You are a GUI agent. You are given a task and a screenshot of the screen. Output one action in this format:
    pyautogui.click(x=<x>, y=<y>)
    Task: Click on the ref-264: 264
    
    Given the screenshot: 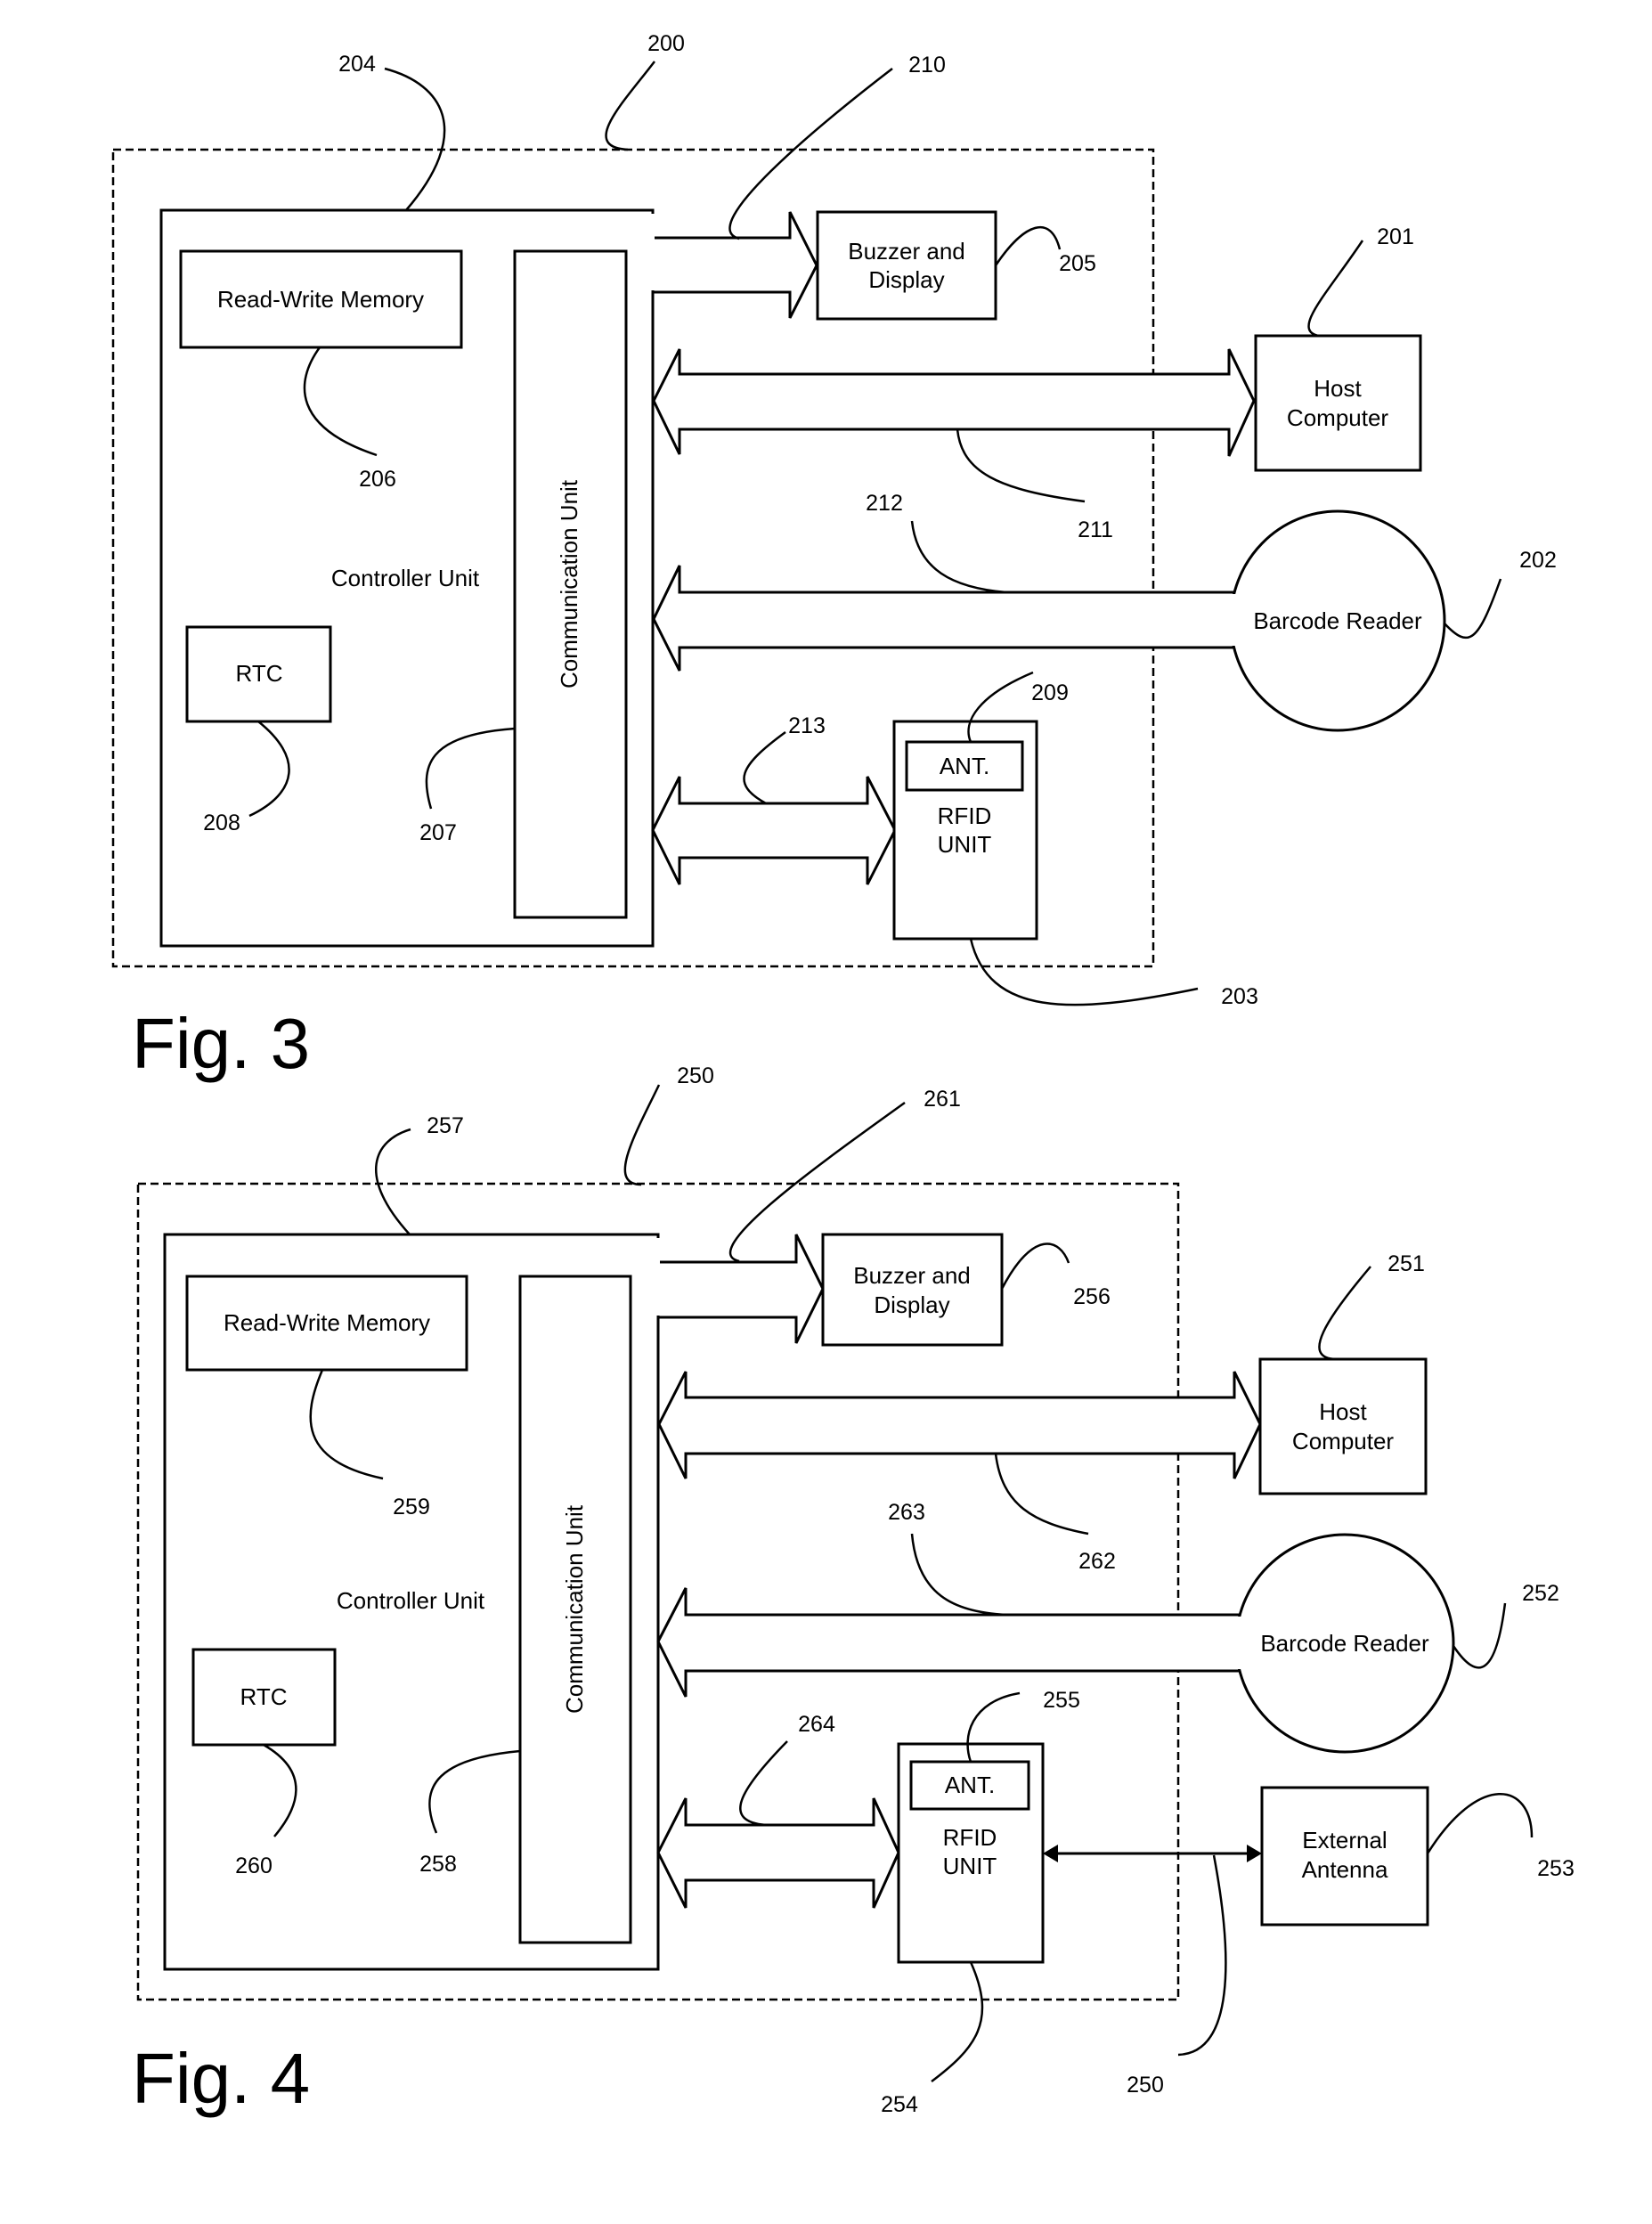 What is the action you would take?
    pyautogui.click(x=816, y=1724)
    